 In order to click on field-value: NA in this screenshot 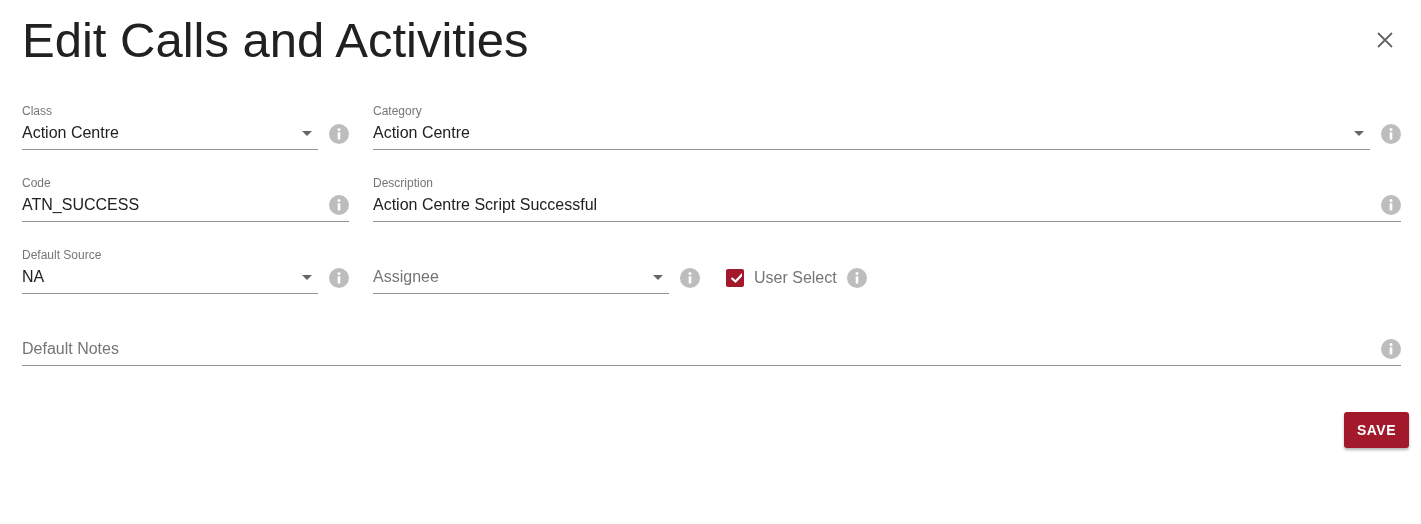, I will do `click(33, 277)`.